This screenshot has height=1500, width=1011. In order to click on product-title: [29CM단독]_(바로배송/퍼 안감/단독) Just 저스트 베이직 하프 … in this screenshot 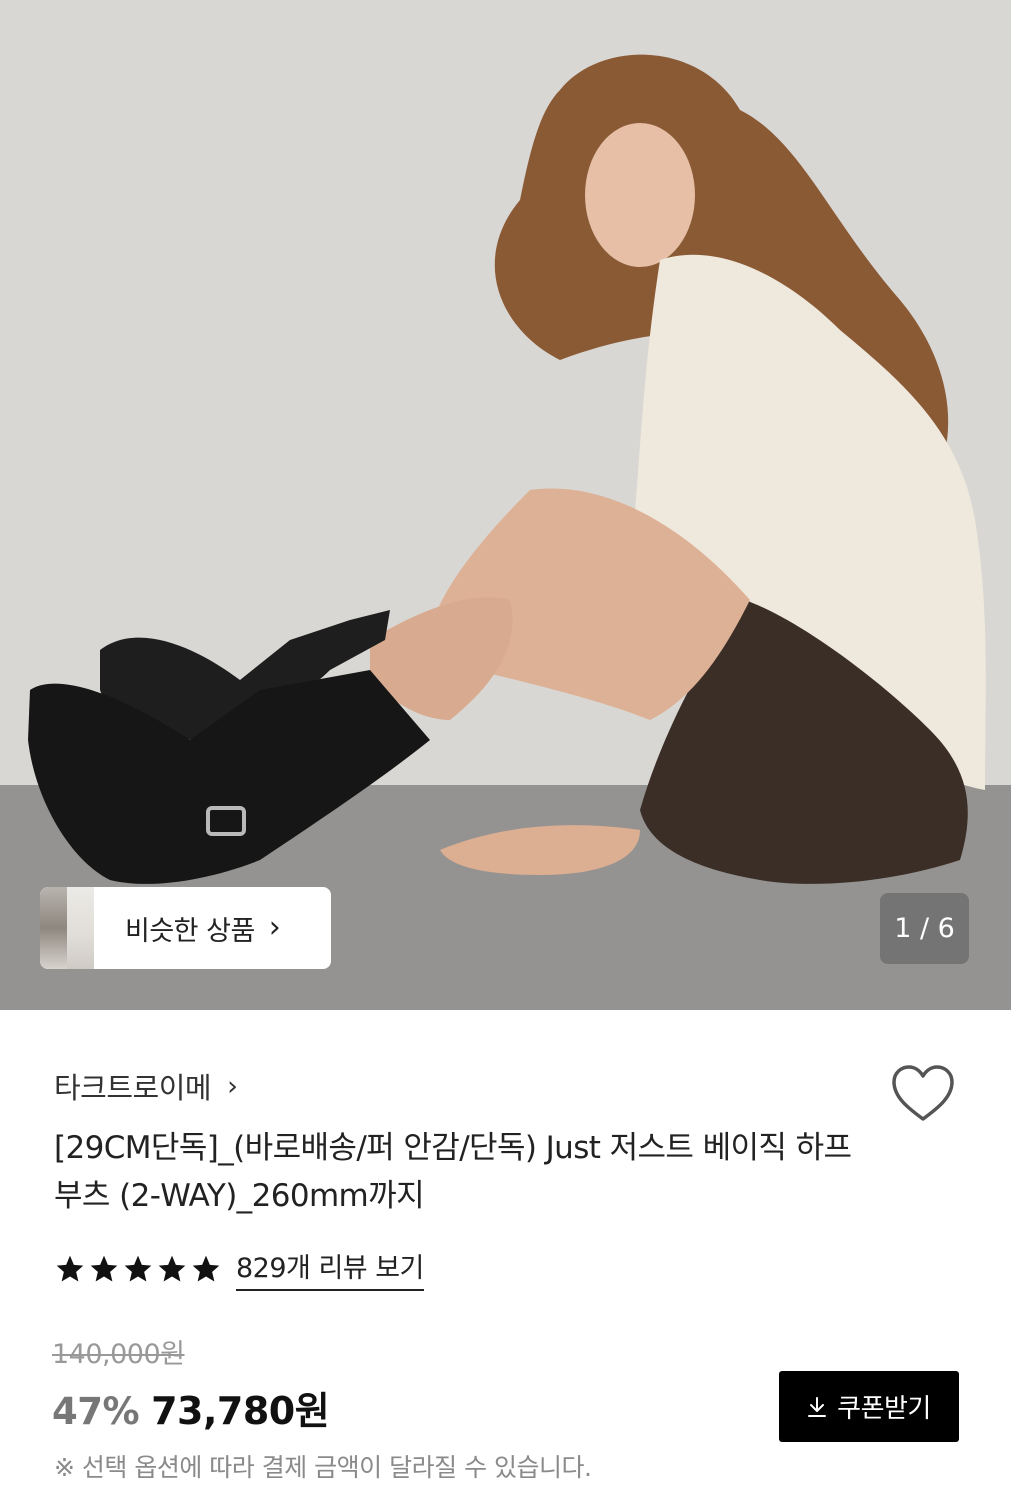, I will do `click(453, 1172)`.